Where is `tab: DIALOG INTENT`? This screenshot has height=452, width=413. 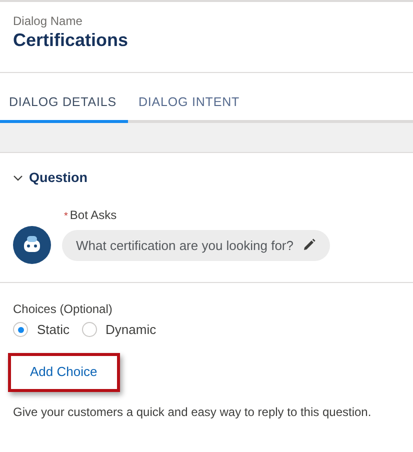
tab: DIALOG INTENT is located at coordinates (190, 109).